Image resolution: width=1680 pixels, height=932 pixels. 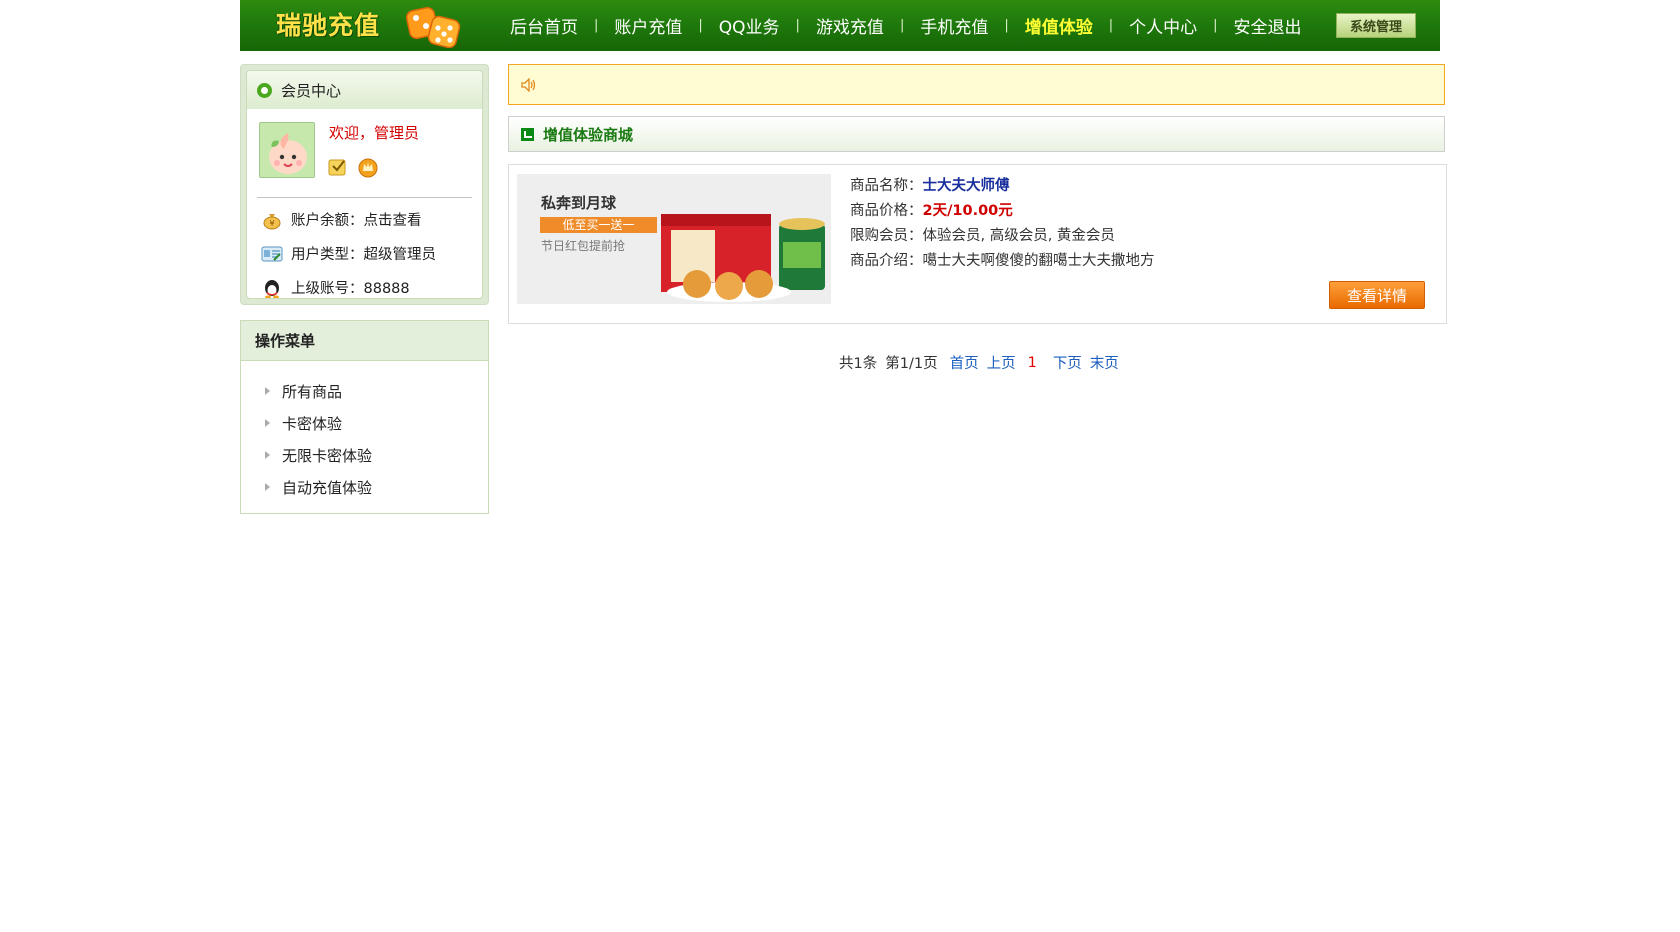 What do you see at coordinates (364, 391) in the screenshot?
I see `menu-item-all-products: 所有商品` at bounding box center [364, 391].